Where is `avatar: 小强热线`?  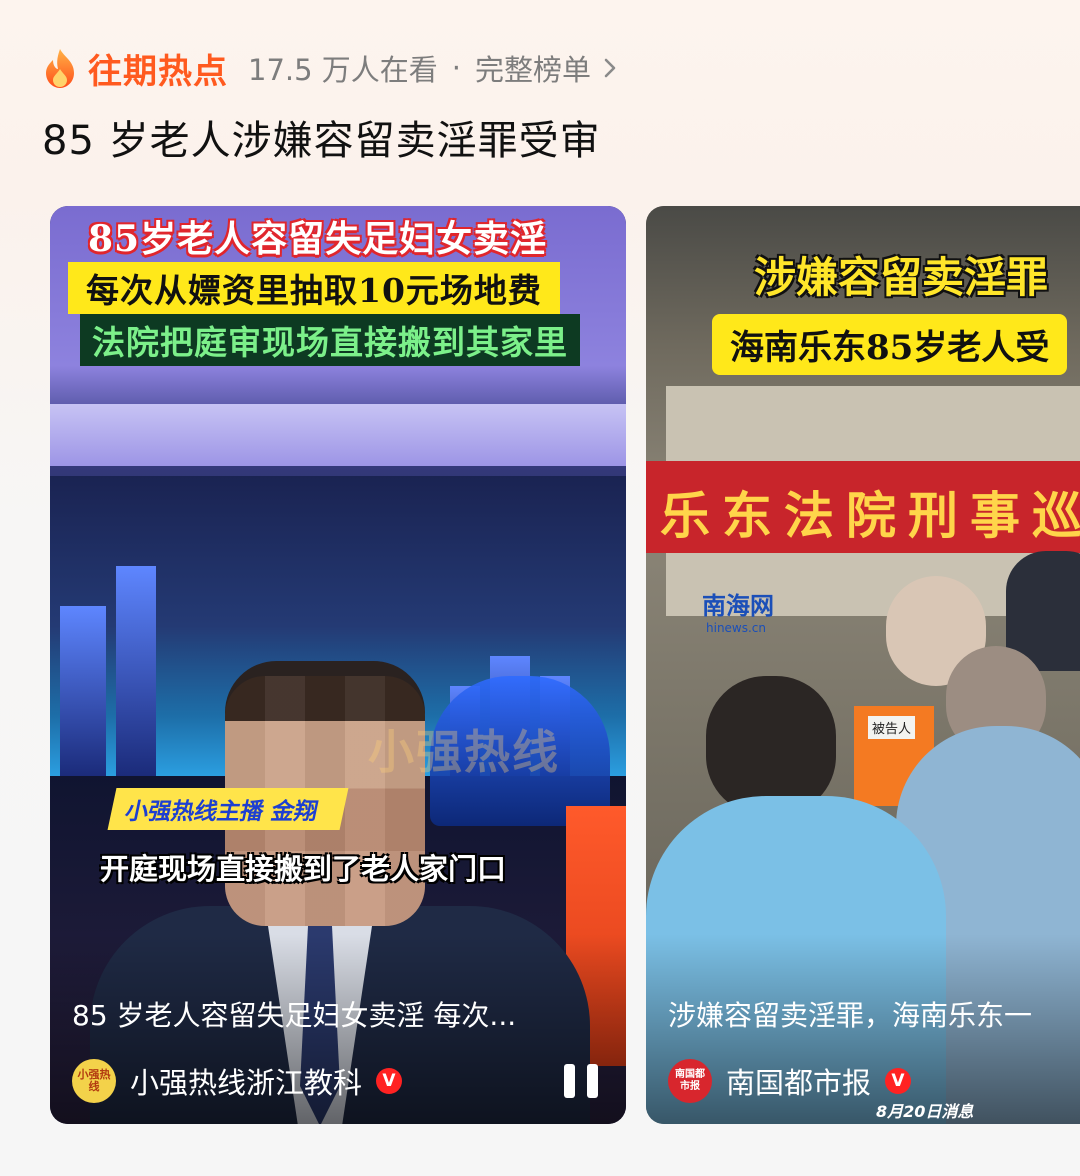 avatar: 小强热线 is located at coordinates (94, 1081).